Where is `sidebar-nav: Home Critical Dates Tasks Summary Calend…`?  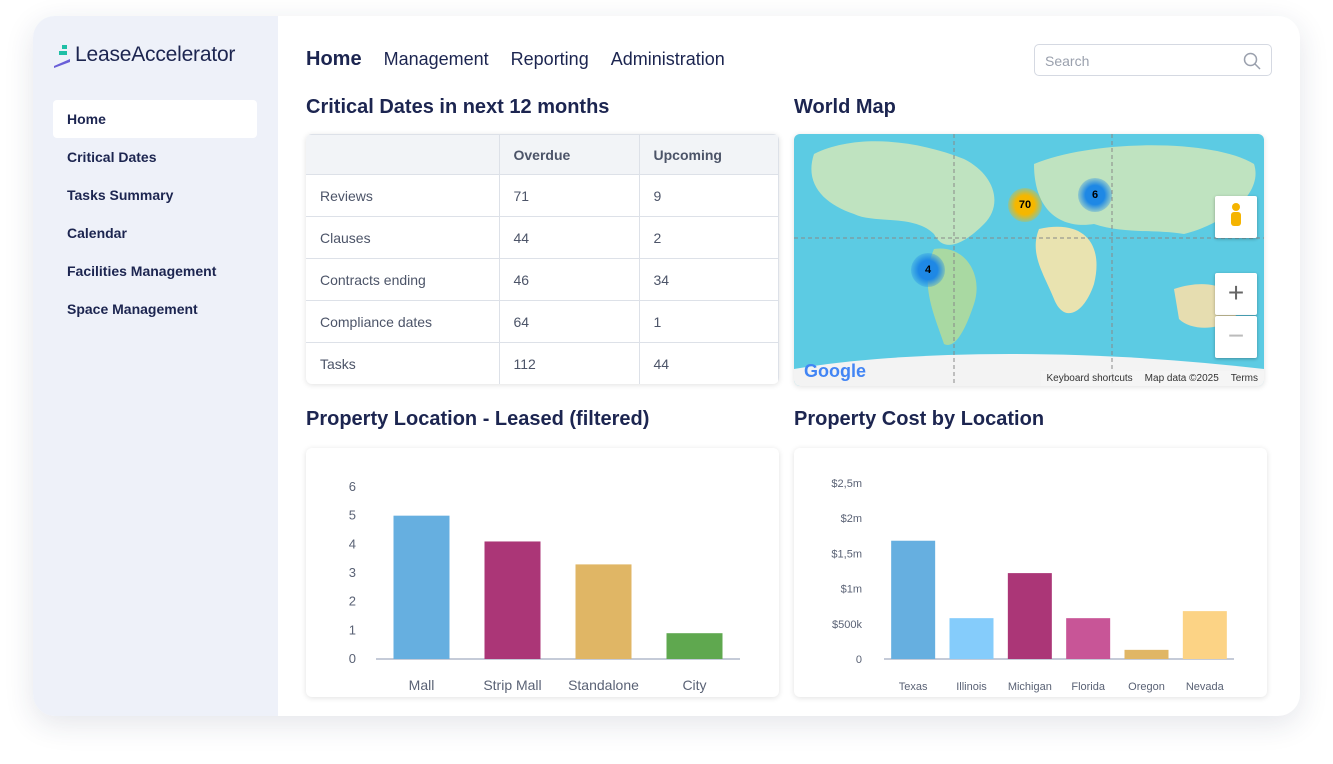 sidebar-nav: Home Critical Dates Tasks Summary Calend… is located at coordinates (155, 214).